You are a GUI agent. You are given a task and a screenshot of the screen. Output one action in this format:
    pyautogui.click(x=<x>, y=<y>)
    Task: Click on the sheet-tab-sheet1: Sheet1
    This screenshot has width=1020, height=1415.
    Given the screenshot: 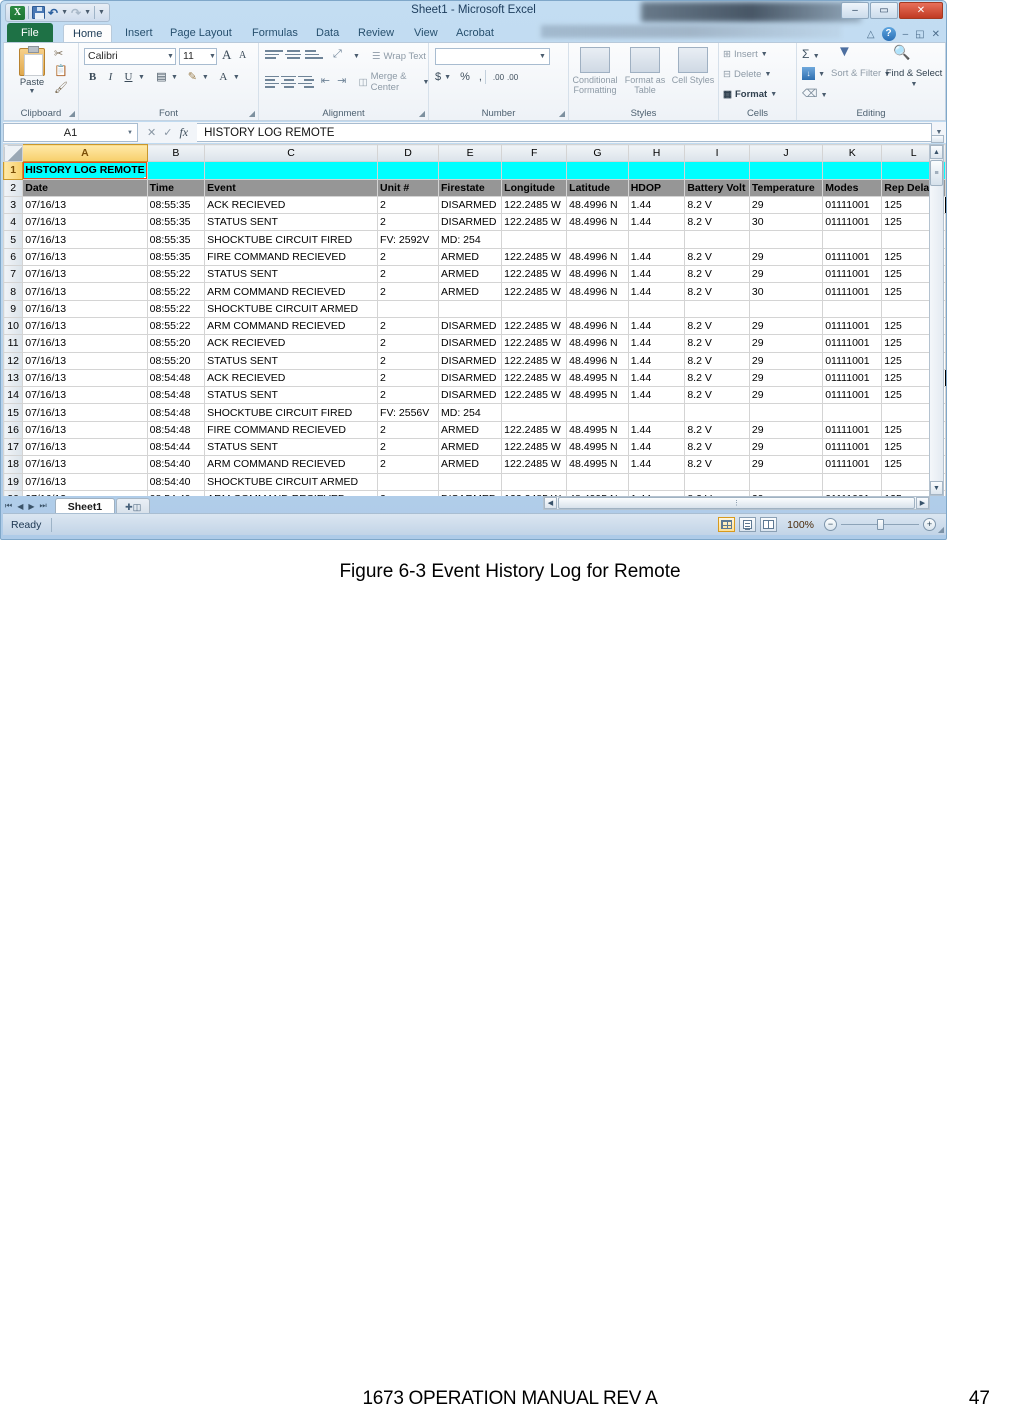 What is the action you would take?
    pyautogui.click(x=85, y=506)
    